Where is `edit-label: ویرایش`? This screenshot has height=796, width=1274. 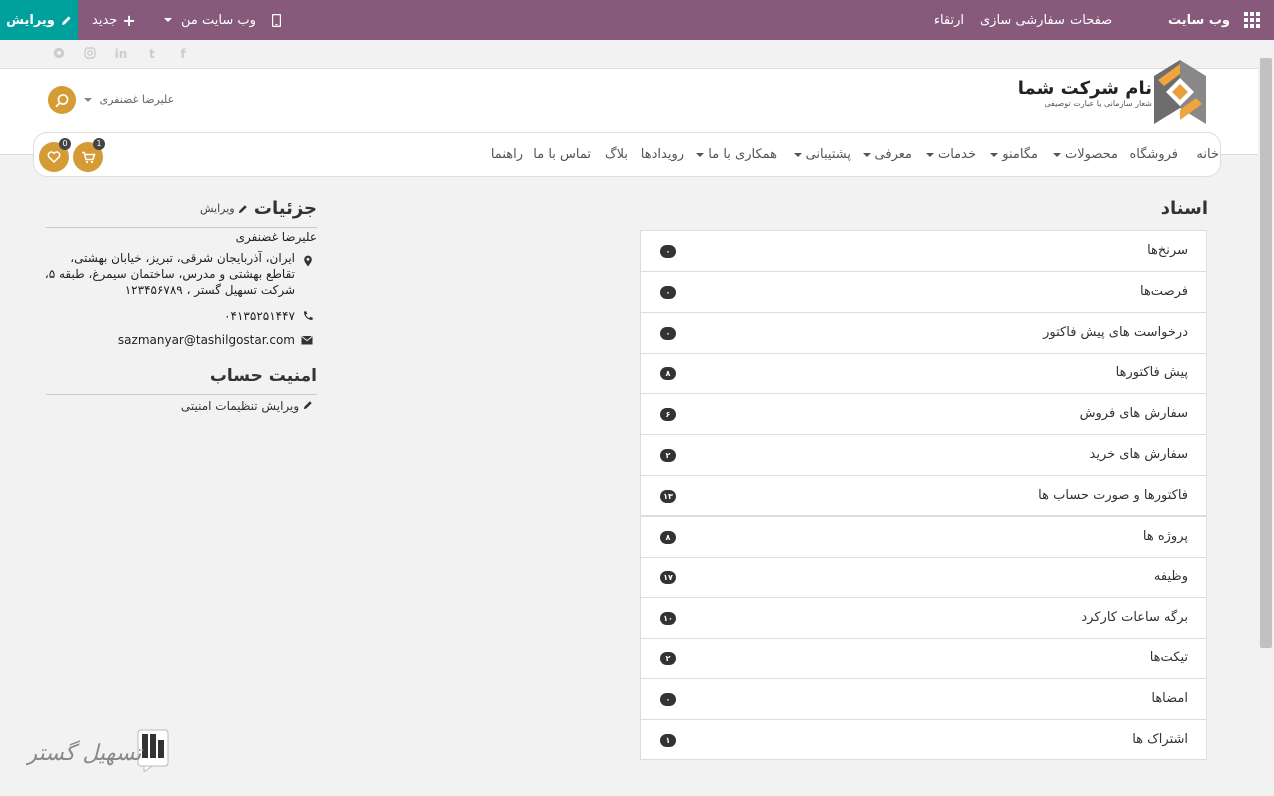 edit-label: ویرایش is located at coordinates (30, 20).